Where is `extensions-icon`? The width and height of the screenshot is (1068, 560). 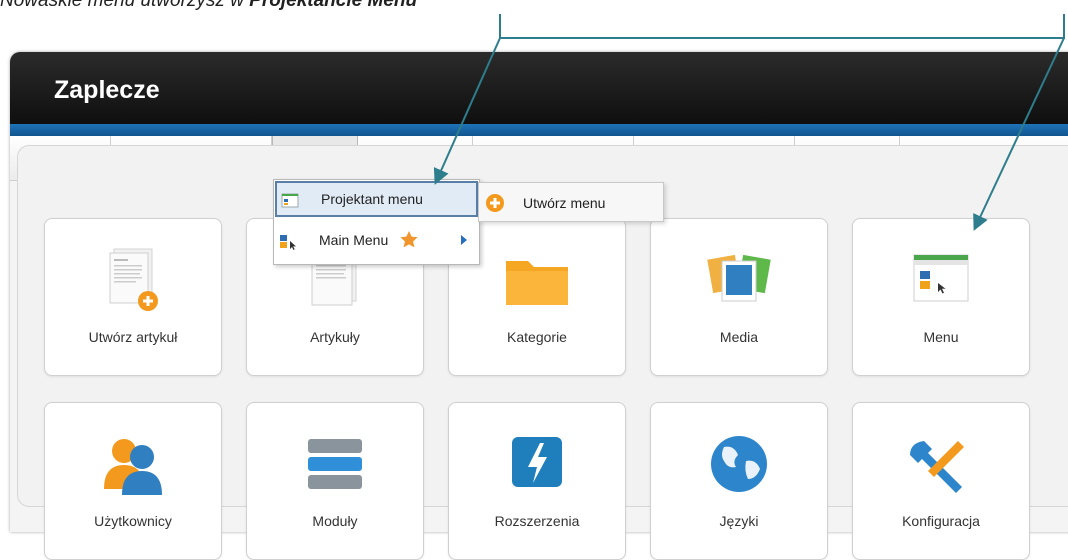
extensions-icon is located at coordinates (537, 464).